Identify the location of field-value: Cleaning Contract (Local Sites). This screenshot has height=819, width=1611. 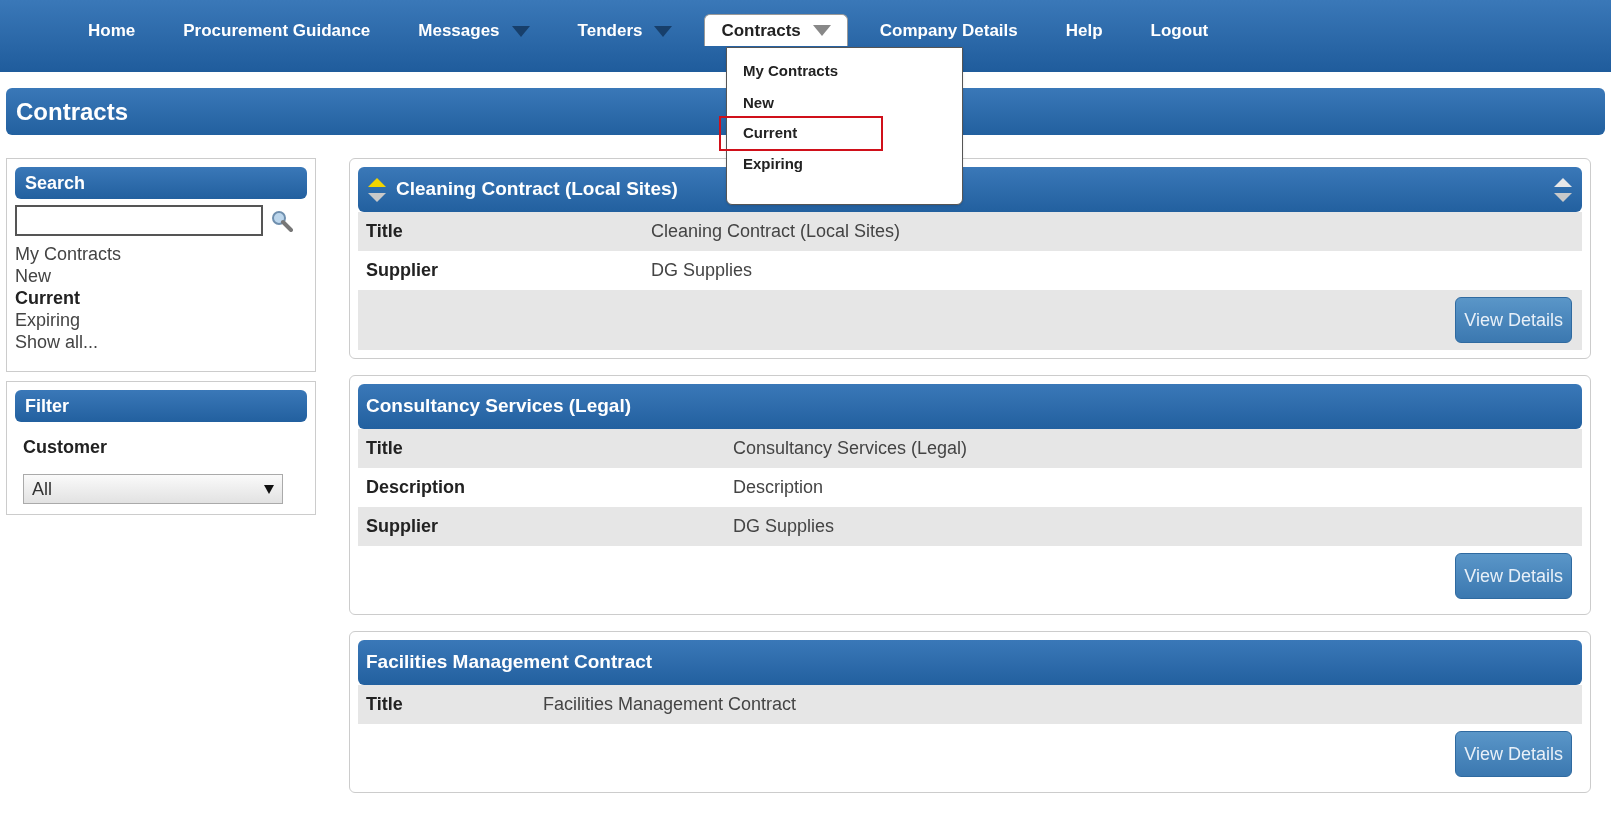
(776, 231).